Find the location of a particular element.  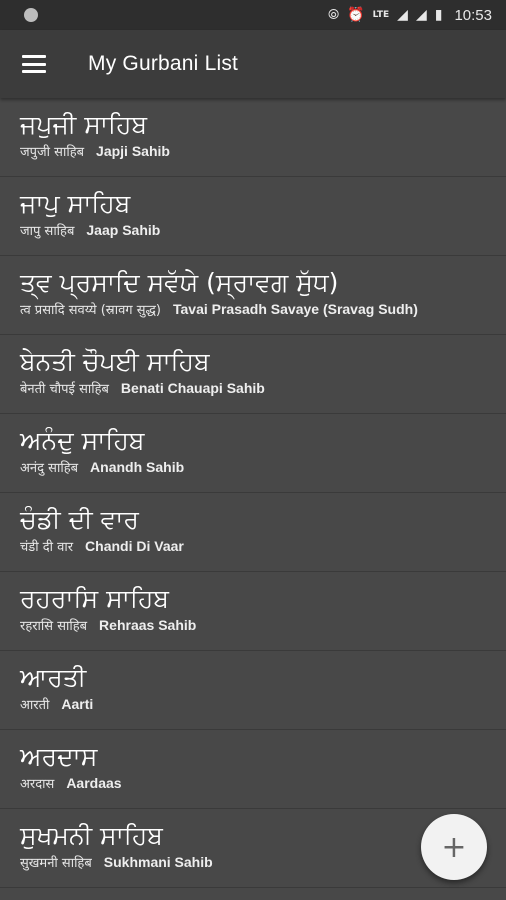

list-item-aarti: ਆਰਤੀ आरती Aarti is located at coordinates (253, 690).